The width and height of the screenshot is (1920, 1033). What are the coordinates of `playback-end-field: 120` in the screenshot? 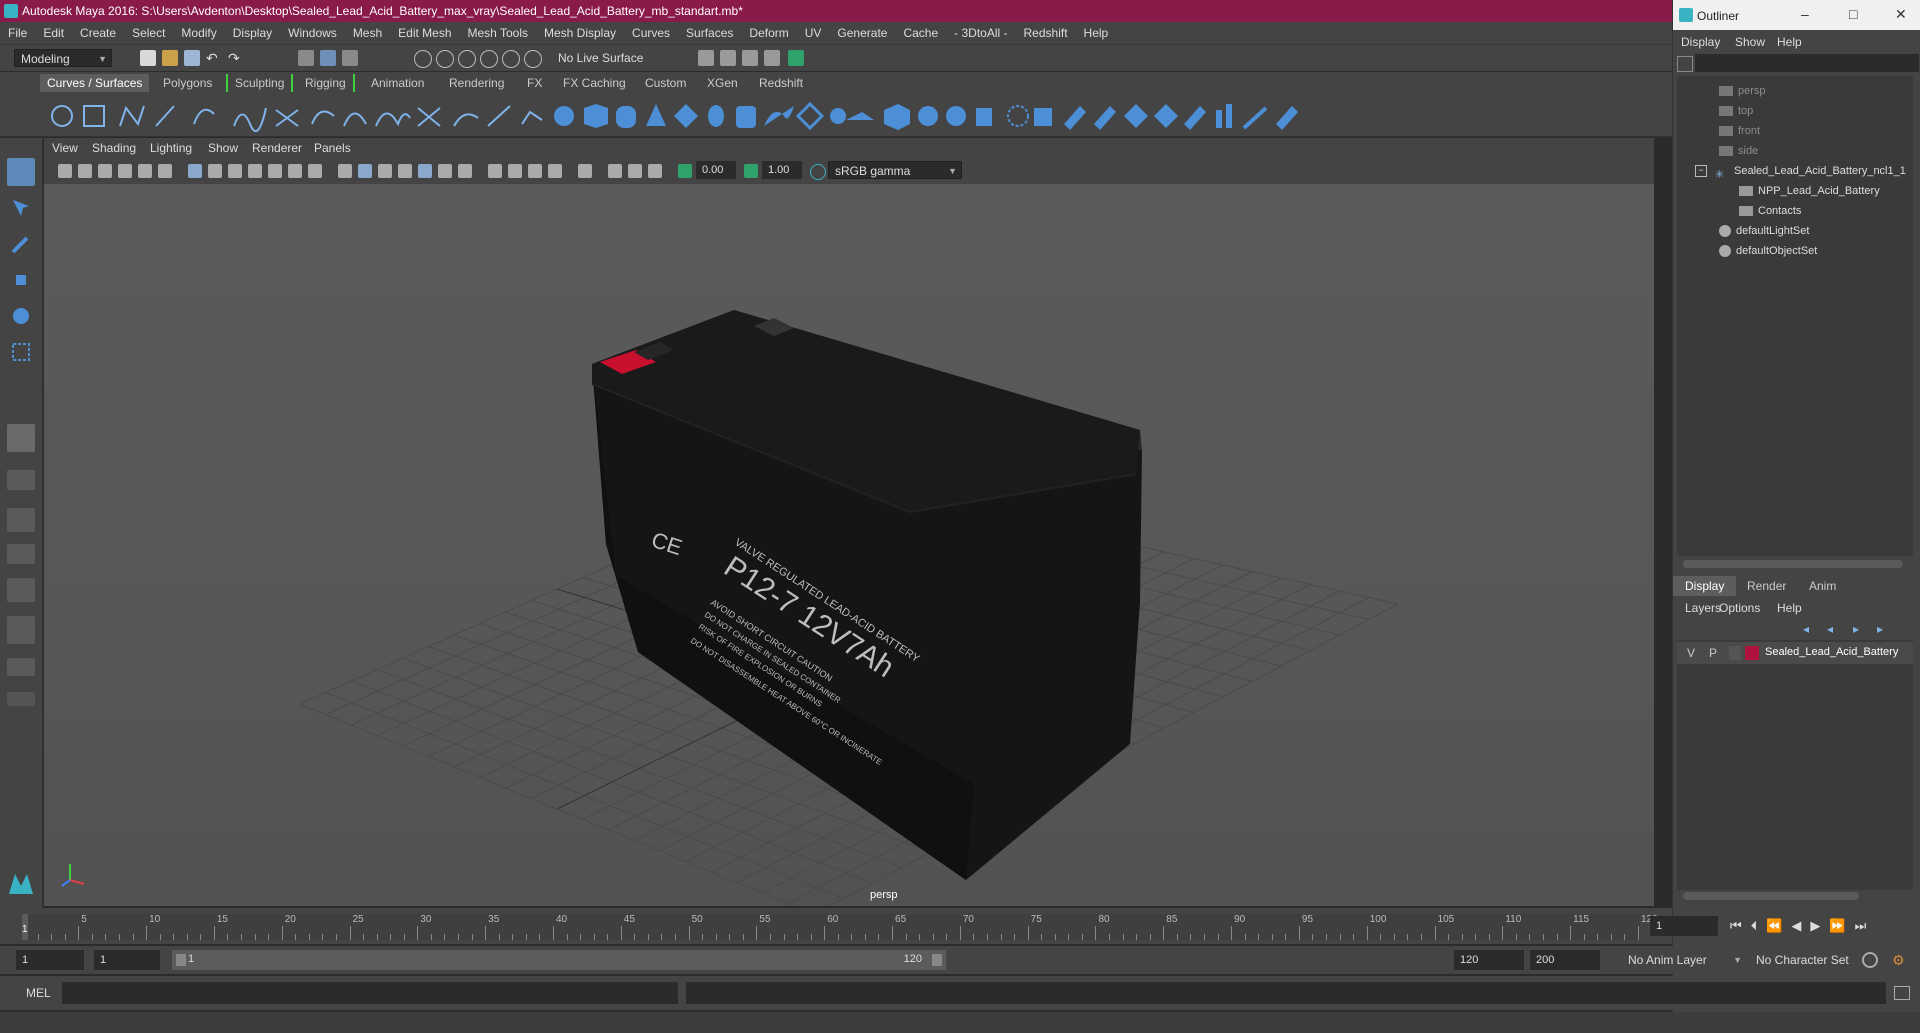 It's located at (1489, 960).